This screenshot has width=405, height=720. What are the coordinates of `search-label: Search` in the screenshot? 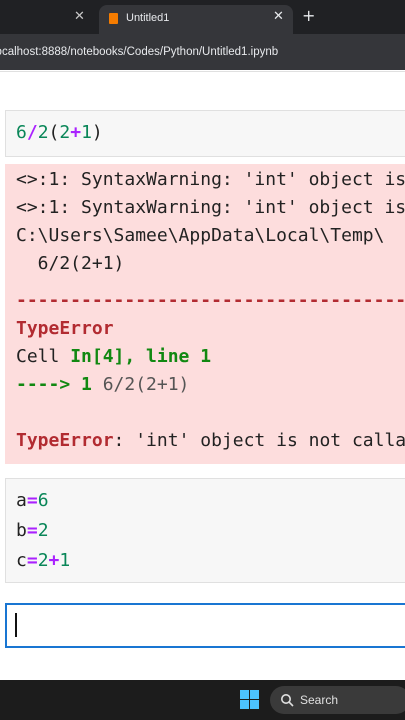 It's located at (319, 700).